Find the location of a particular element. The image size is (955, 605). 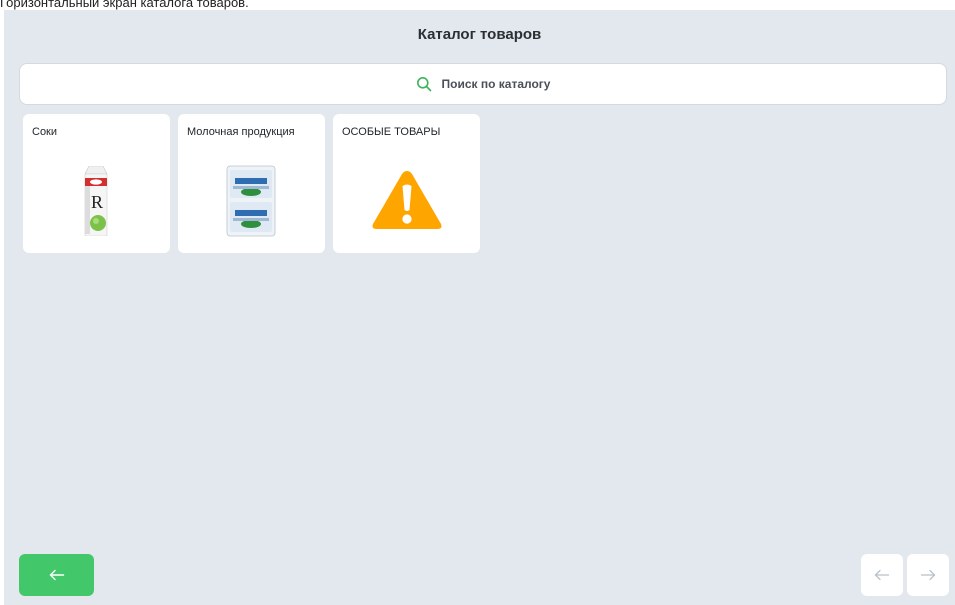

page-title: Каталог товаров is located at coordinates (479, 34).